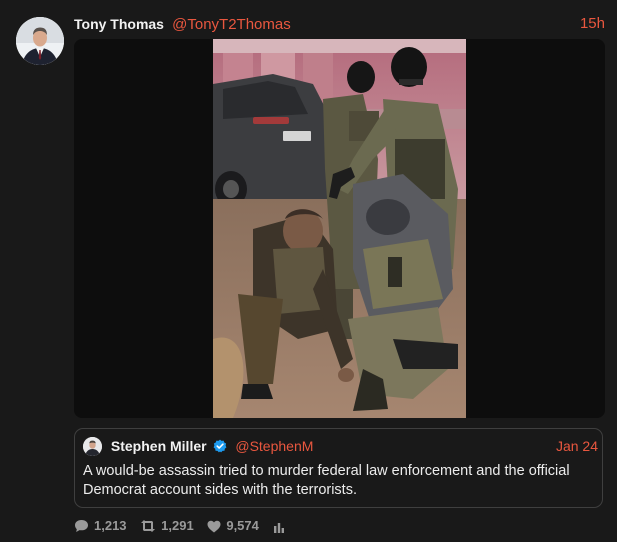  I want to click on reply-count: 1,213, so click(110, 525).